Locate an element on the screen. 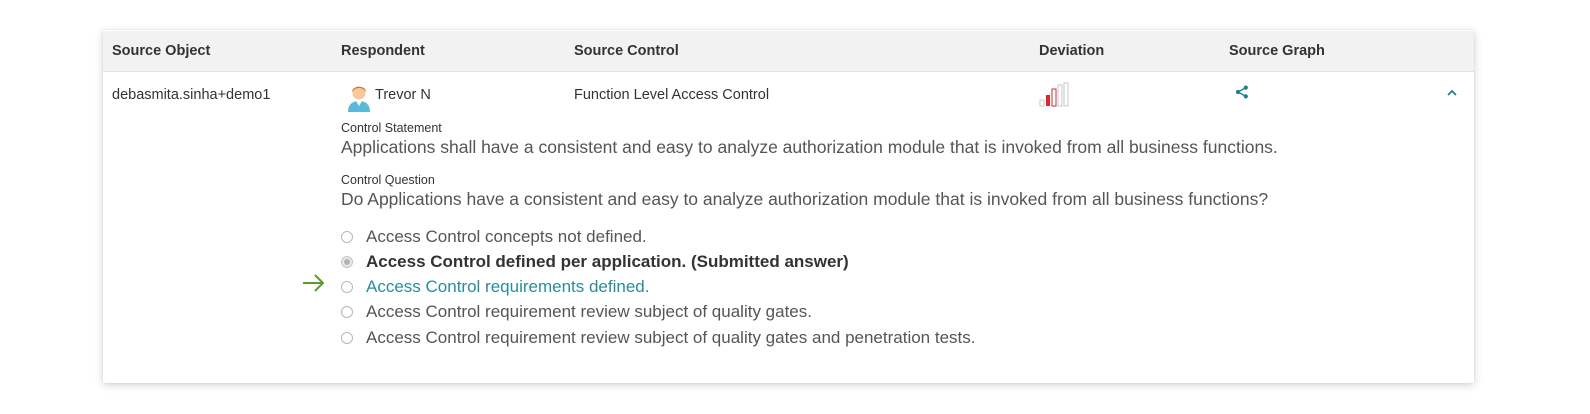  header-deviation: Deviation is located at coordinates (1072, 51).